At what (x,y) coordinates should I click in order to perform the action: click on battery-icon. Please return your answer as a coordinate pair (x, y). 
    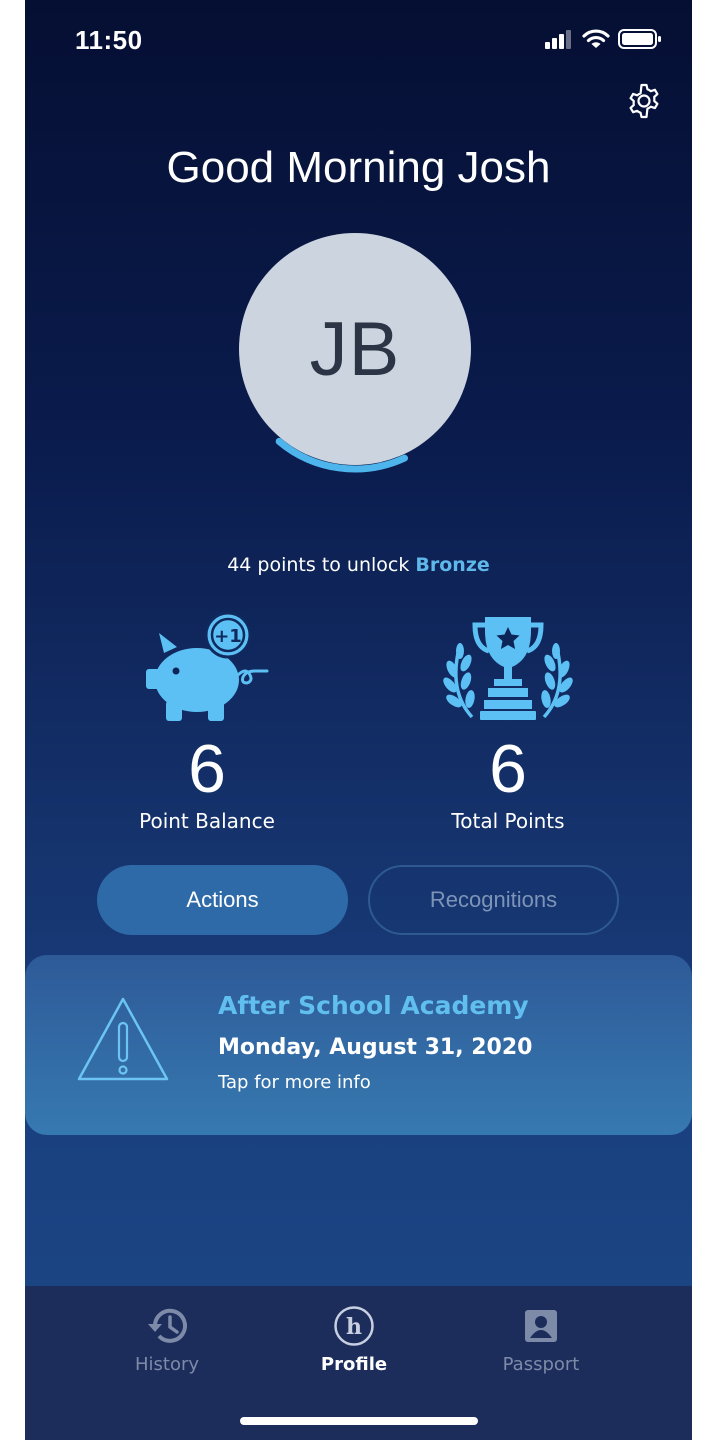
    Looking at the image, I should click on (639, 39).